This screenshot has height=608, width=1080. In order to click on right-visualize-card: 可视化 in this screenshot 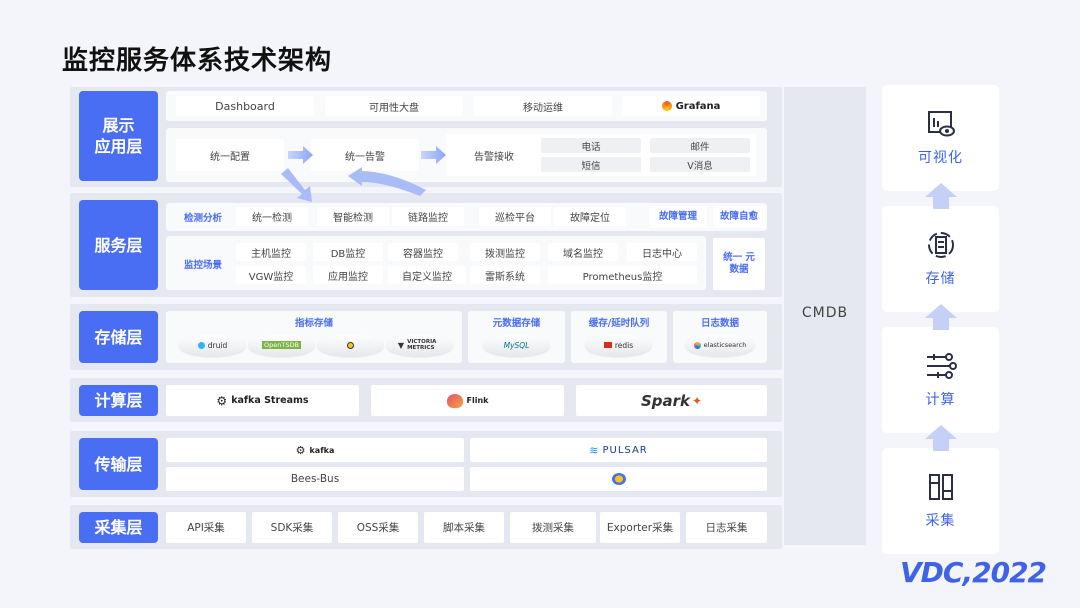, I will do `click(940, 138)`.